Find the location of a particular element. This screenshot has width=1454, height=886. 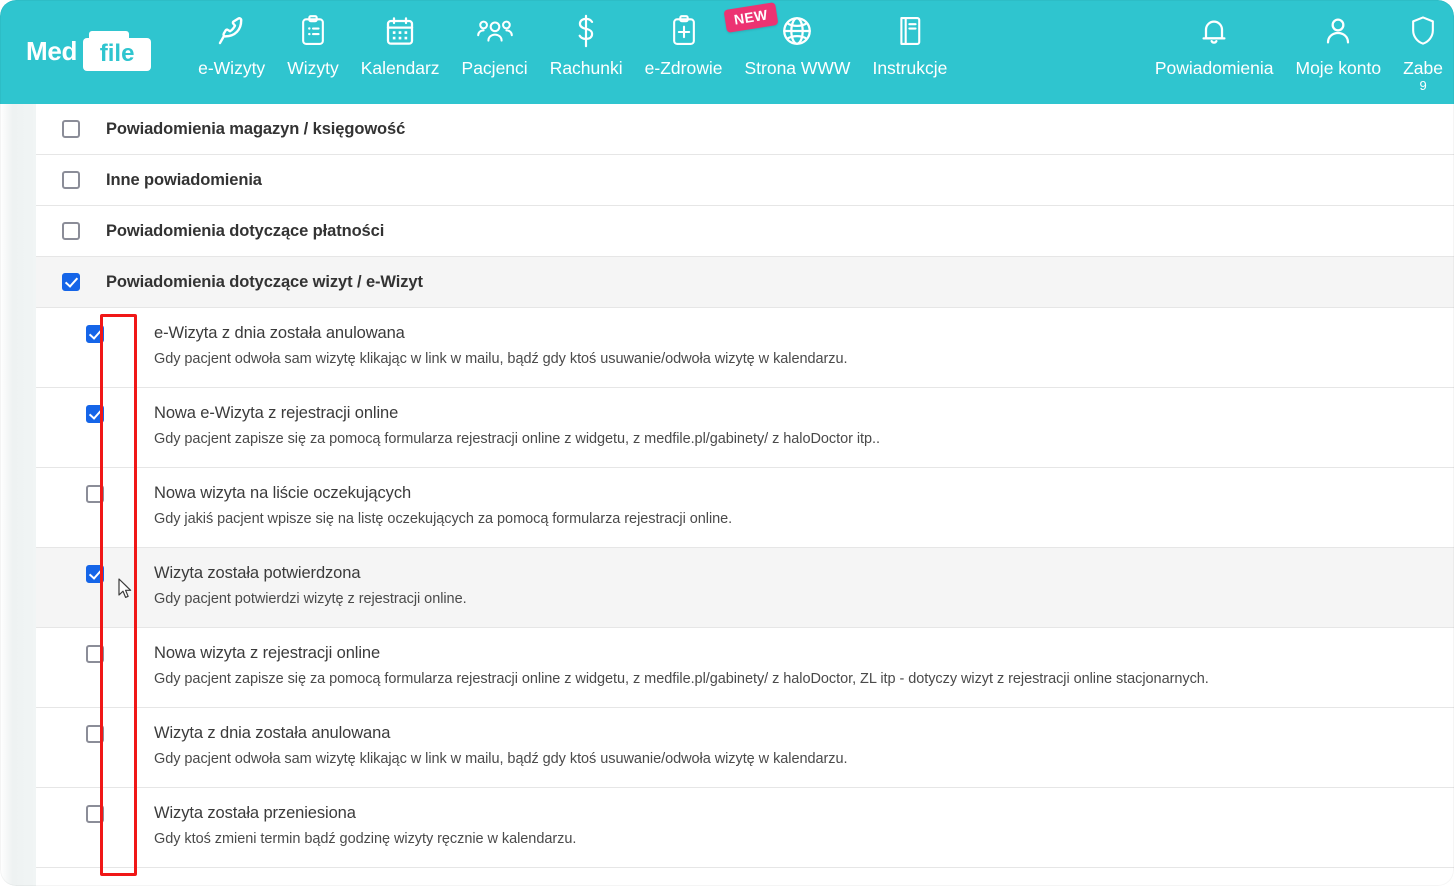

nav-item-rachunki: Rachunki is located at coordinates (586, 43).